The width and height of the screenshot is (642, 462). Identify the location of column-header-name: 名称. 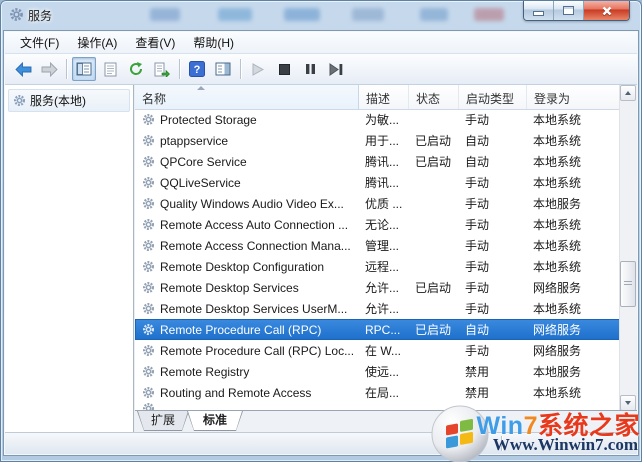
(247, 97).